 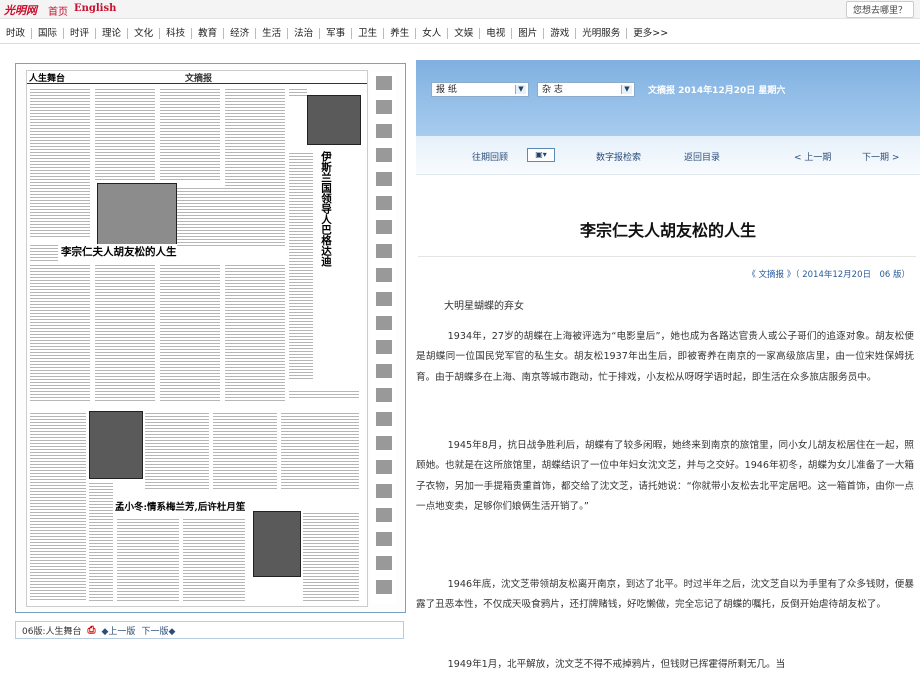 What do you see at coordinates (667, 230) in the screenshot?
I see `article-title: 李宗仁夫人胡友松的人生` at bounding box center [667, 230].